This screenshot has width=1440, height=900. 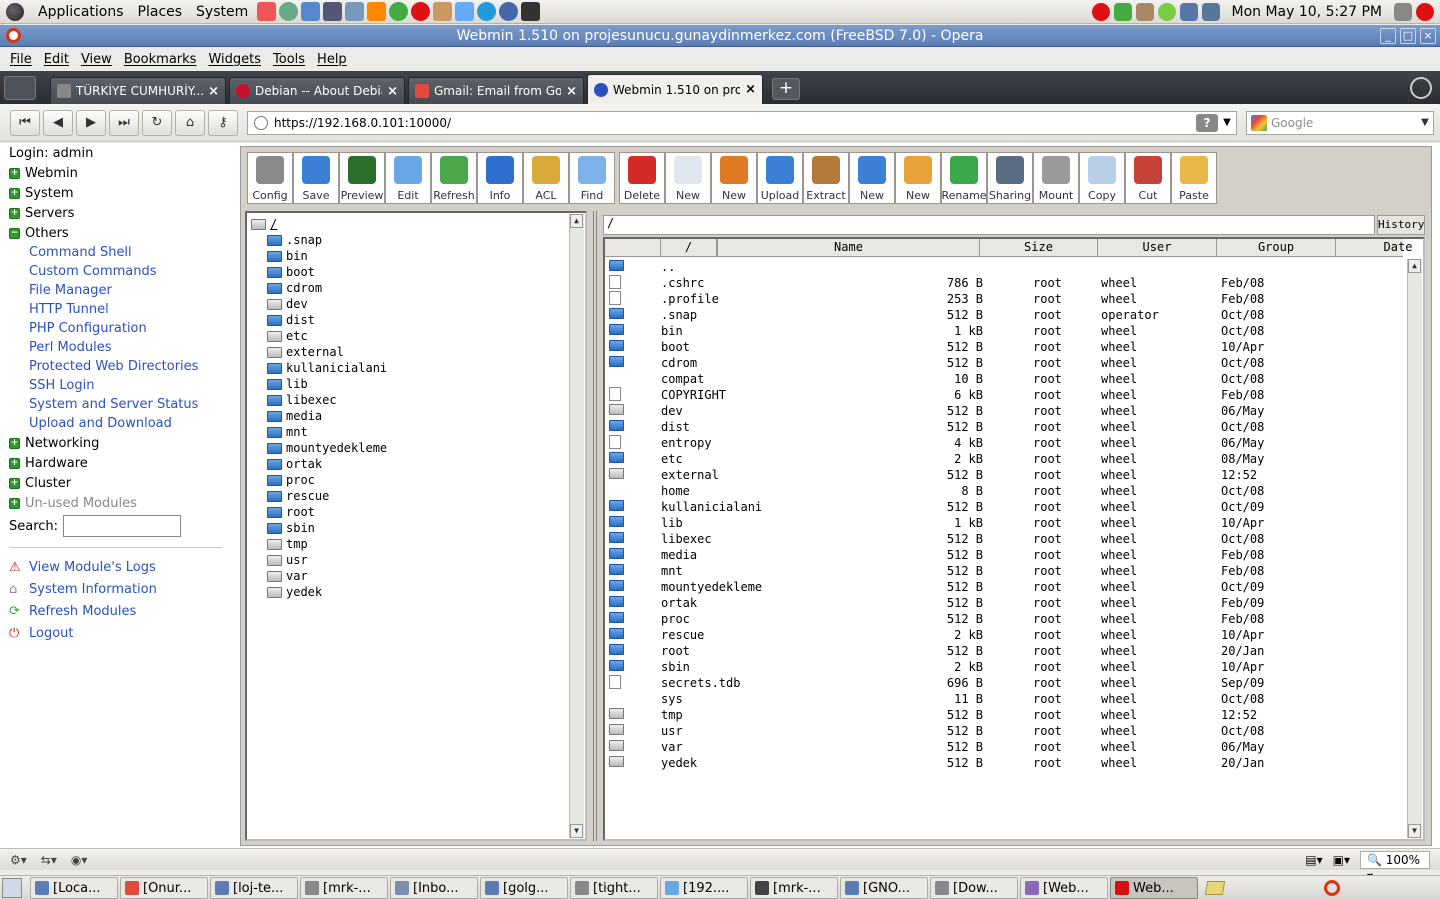 I want to click on tree-item: var, so click(x=327, y=576).